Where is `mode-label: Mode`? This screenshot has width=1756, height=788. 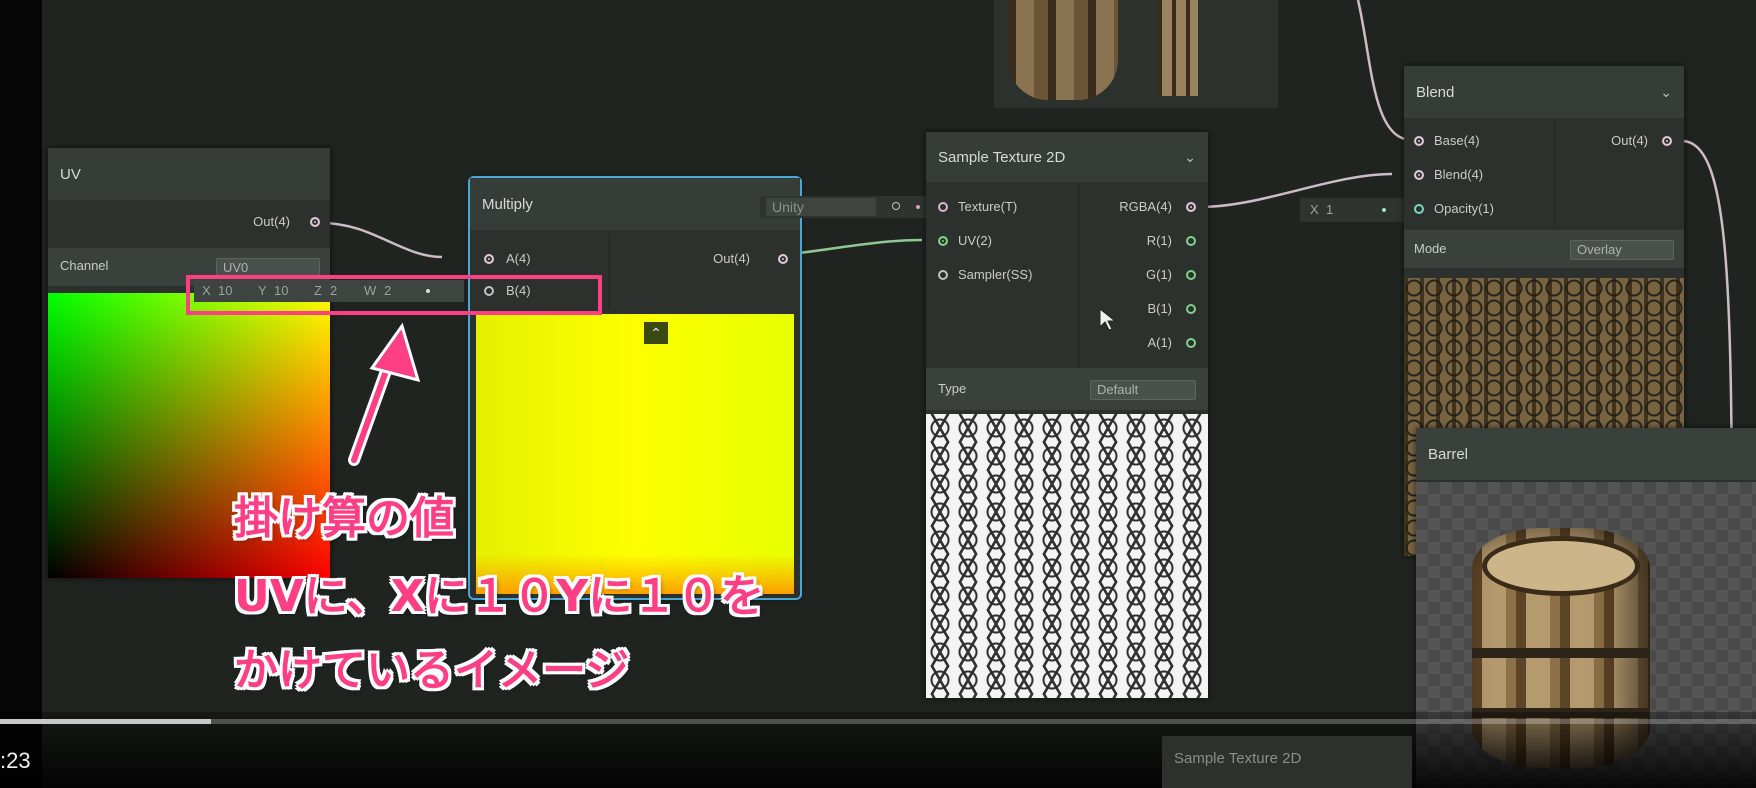 mode-label: Mode is located at coordinates (1430, 248).